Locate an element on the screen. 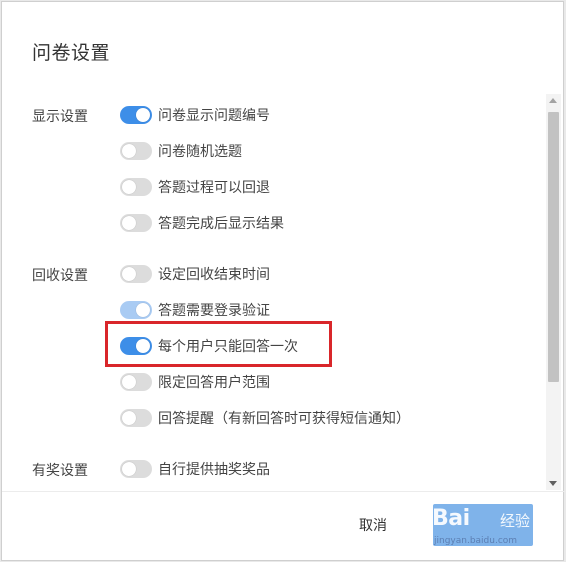  setting-label: 回答提醒（有新回答时可获得短信通知） is located at coordinates (284, 419).